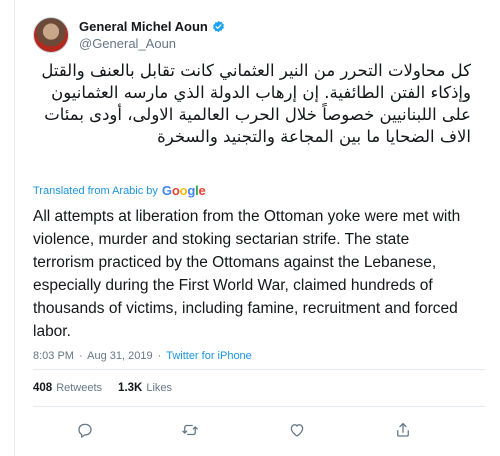  I want to click on share-icon, so click(403, 429).